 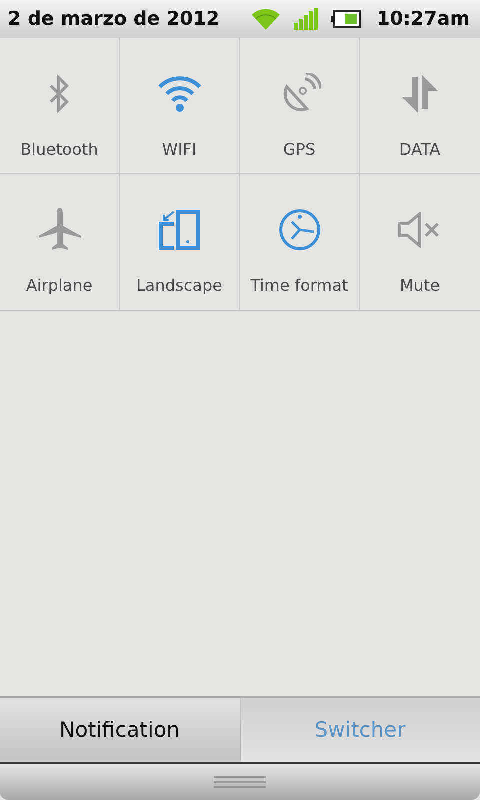 What do you see at coordinates (345, 19) in the screenshot?
I see `battery-icon` at bounding box center [345, 19].